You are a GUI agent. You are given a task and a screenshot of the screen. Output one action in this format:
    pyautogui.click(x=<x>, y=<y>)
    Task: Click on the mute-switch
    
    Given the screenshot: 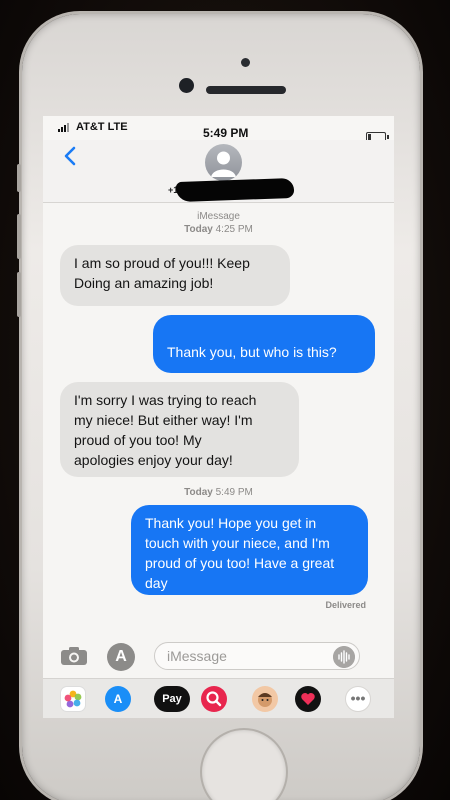 What is the action you would take?
    pyautogui.click(x=19, y=178)
    